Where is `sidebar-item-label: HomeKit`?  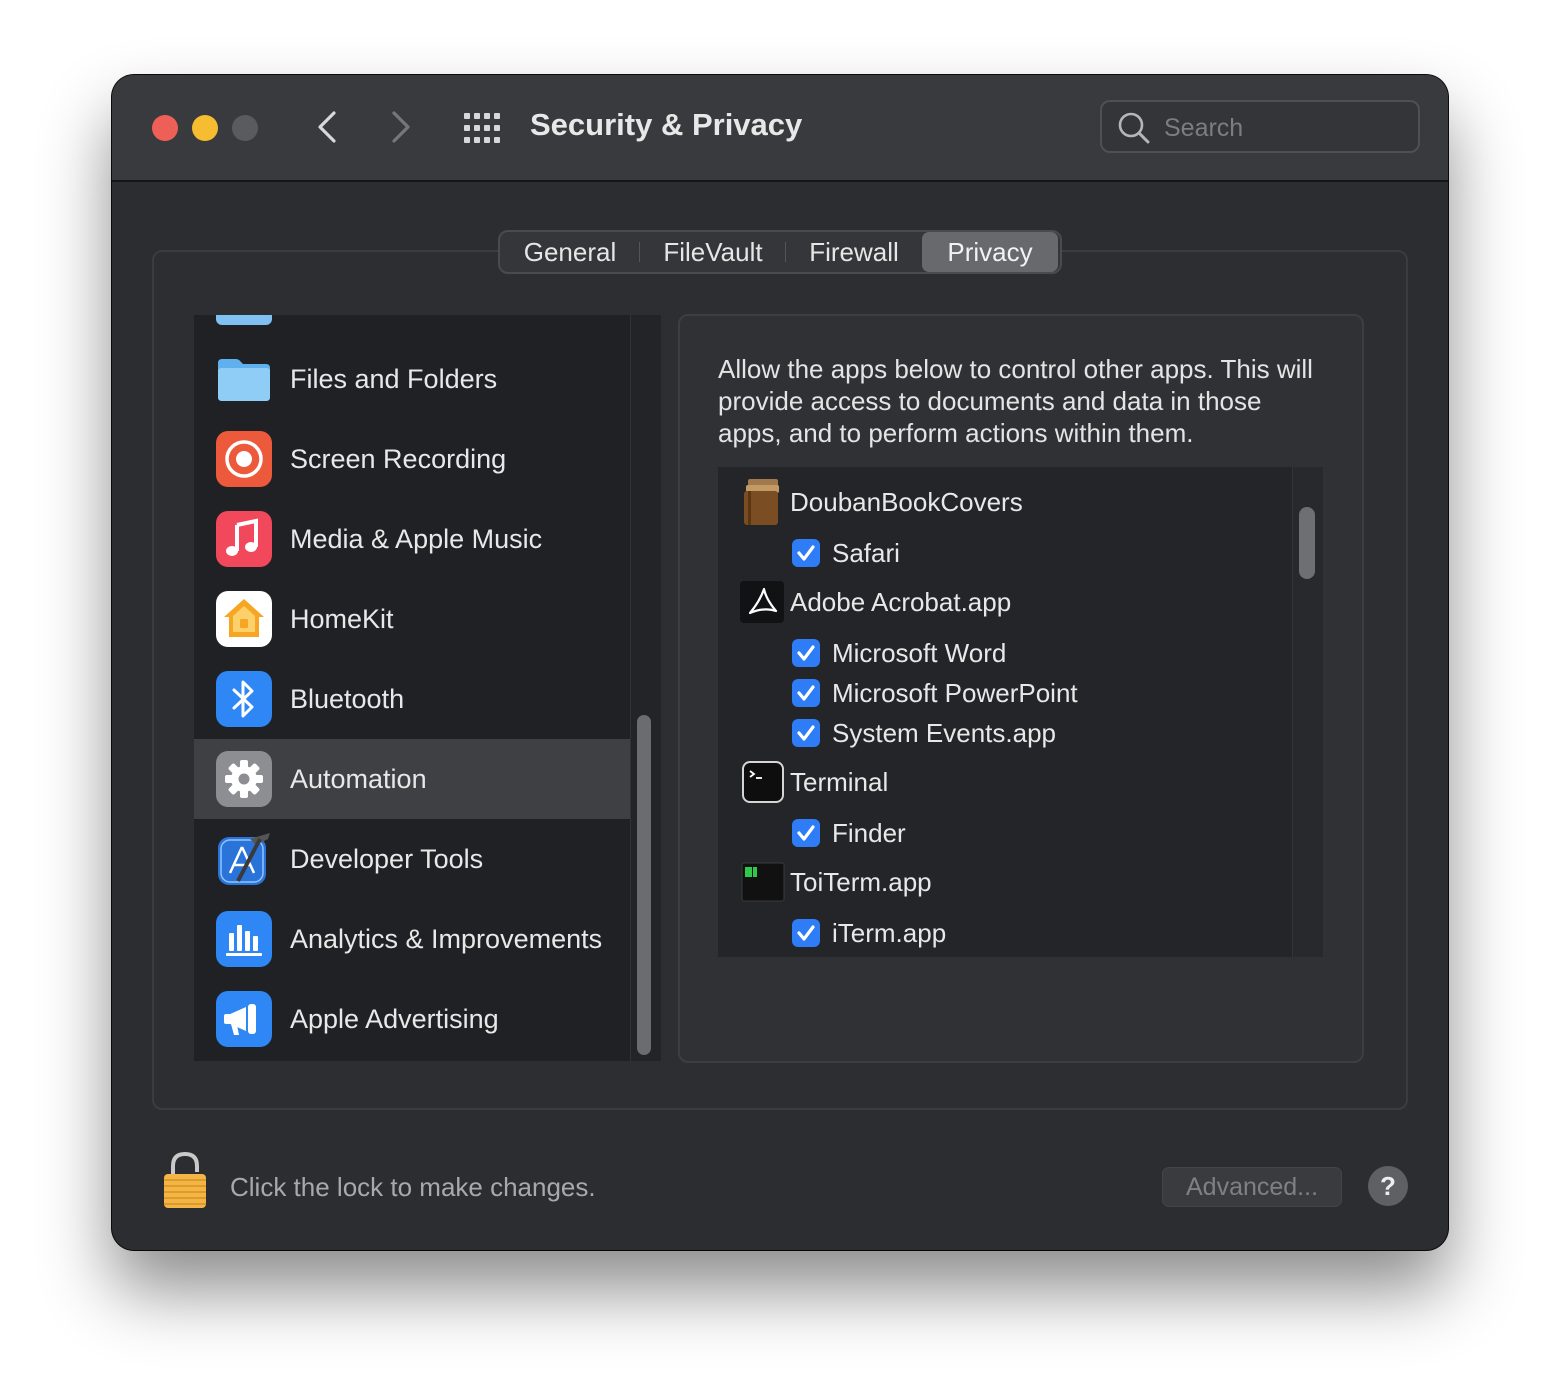 sidebar-item-label: HomeKit is located at coordinates (342, 619).